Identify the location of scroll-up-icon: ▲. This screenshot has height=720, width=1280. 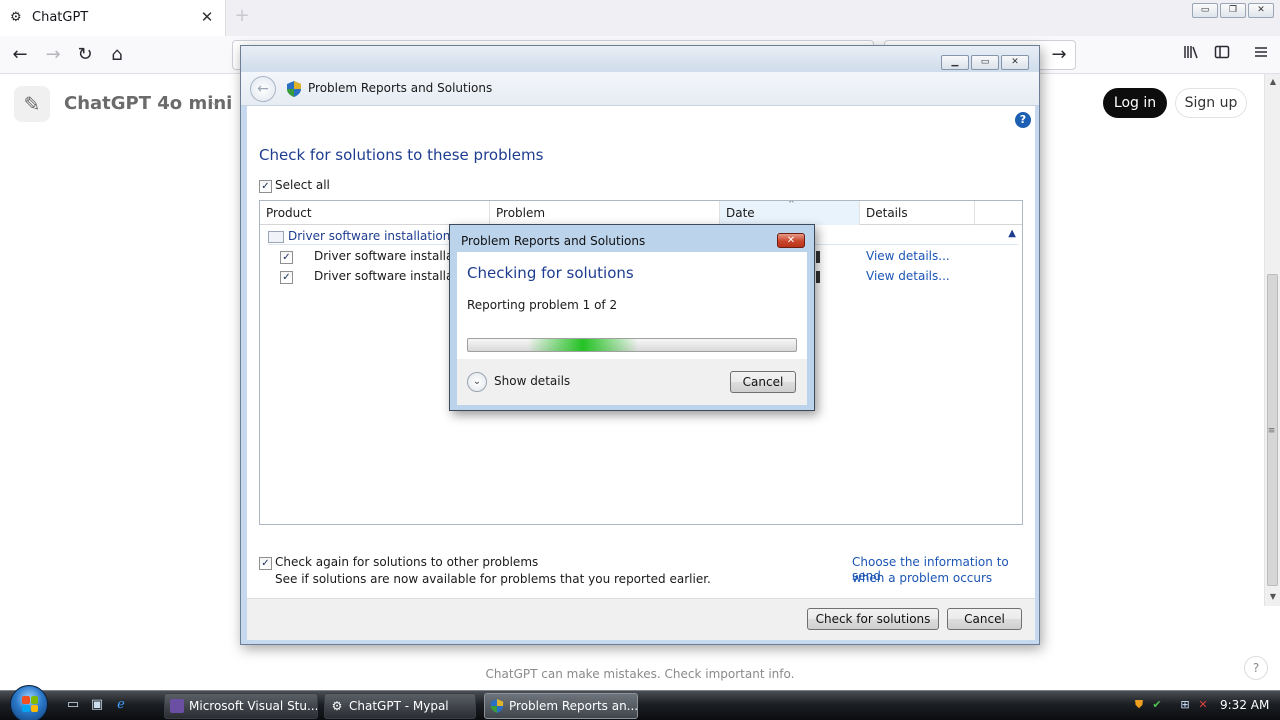
(1273, 81).